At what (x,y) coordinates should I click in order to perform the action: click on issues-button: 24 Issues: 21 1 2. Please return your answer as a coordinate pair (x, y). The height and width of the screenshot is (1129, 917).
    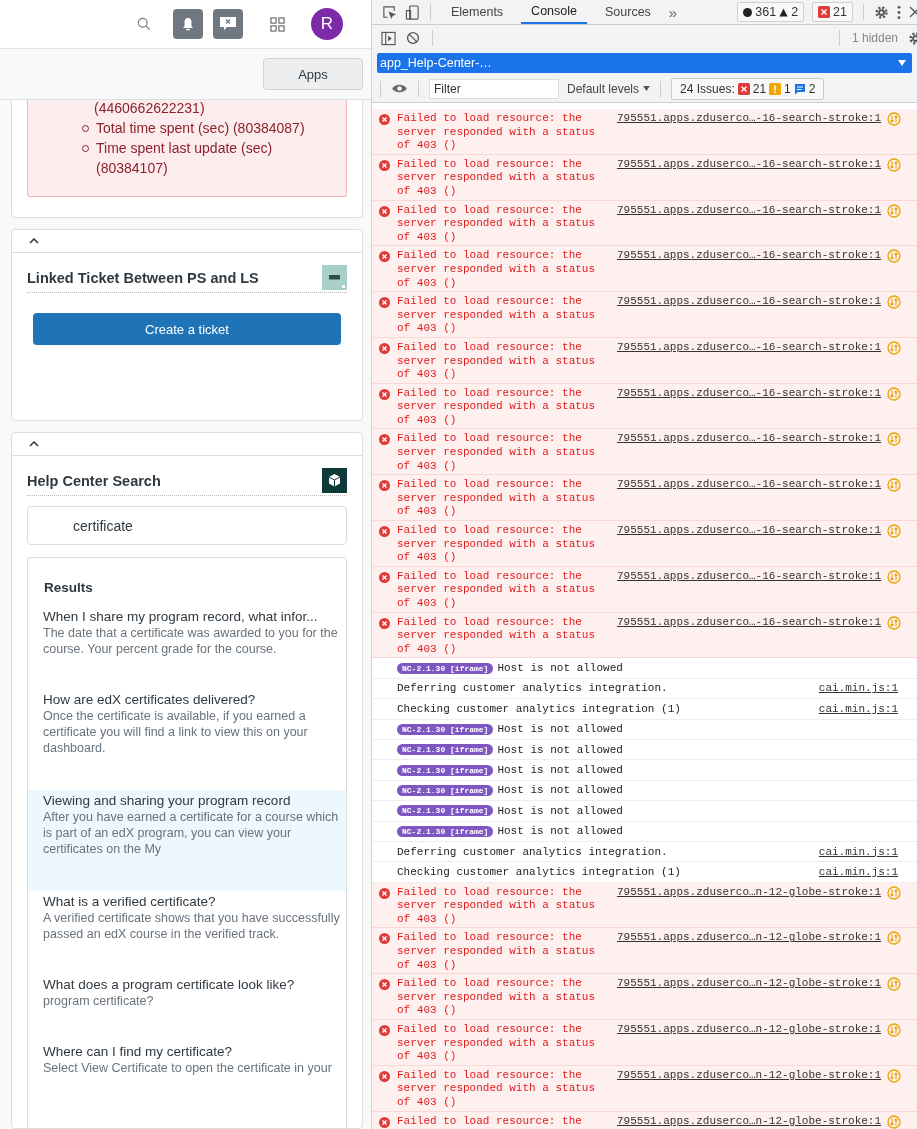
    Looking at the image, I should click on (748, 88).